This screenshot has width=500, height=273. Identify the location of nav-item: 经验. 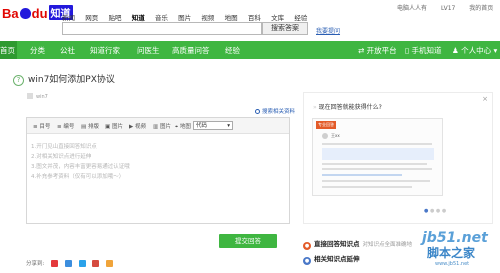
(300, 18).